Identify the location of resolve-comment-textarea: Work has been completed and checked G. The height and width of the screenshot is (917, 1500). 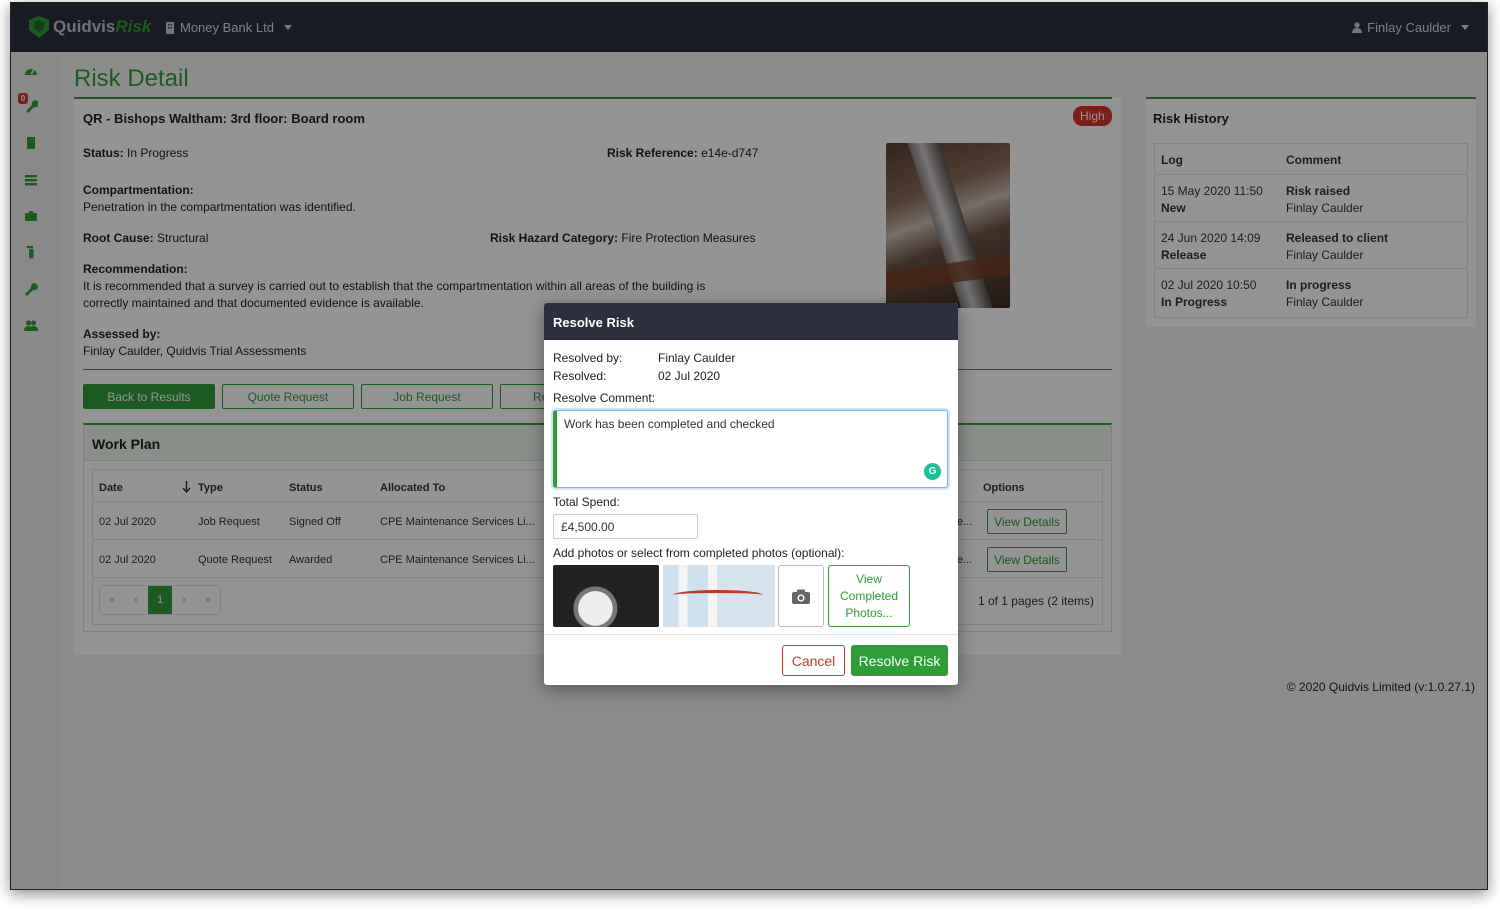
(750, 449).